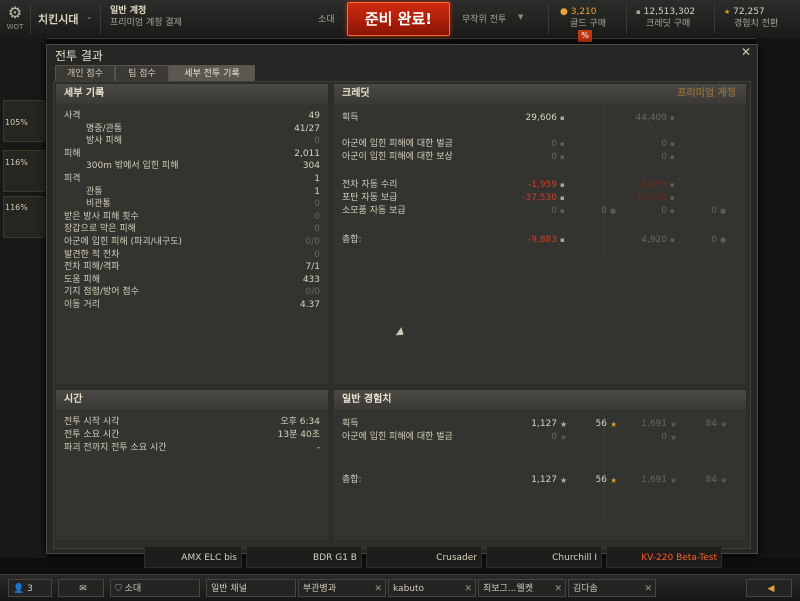 The width and height of the screenshot is (800, 601). What do you see at coordinates (15, 19) in the screenshot?
I see `game-menu-button: ⚙ WOT` at bounding box center [15, 19].